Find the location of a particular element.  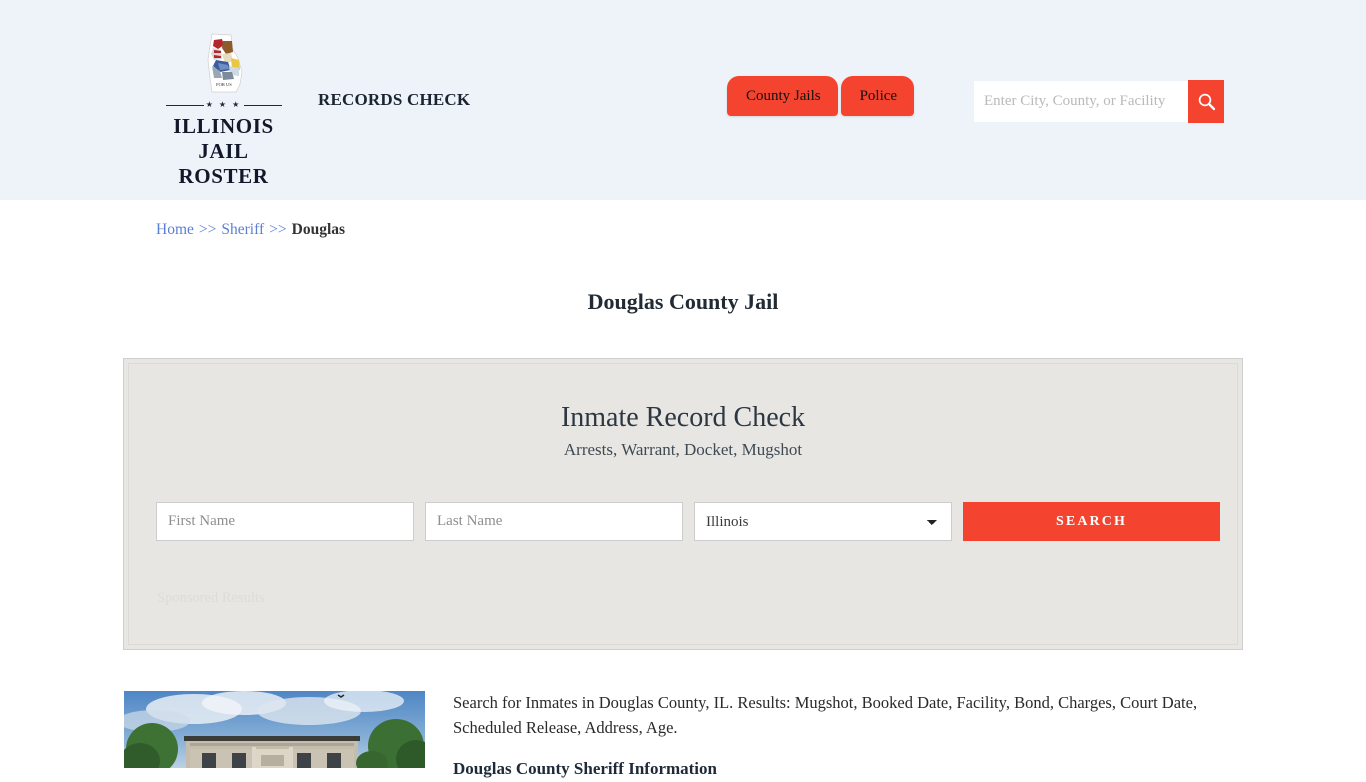

header-tagline: RECORDS CHECK is located at coordinates (394, 99).